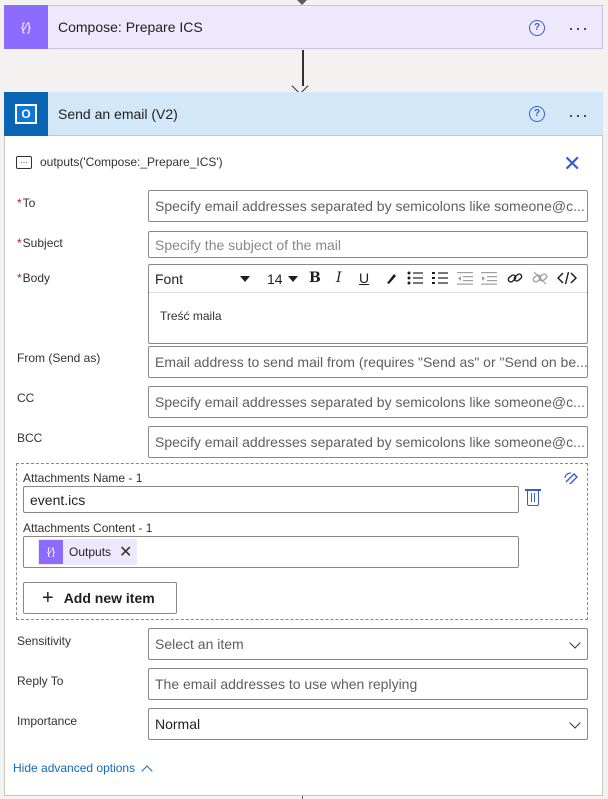 The width and height of the screenshot is (608, 799). What do you see at coordinates (199, 644) in the screenshot?
I see `sensitivity-value: Select an item` at bounding box center [199, 644].